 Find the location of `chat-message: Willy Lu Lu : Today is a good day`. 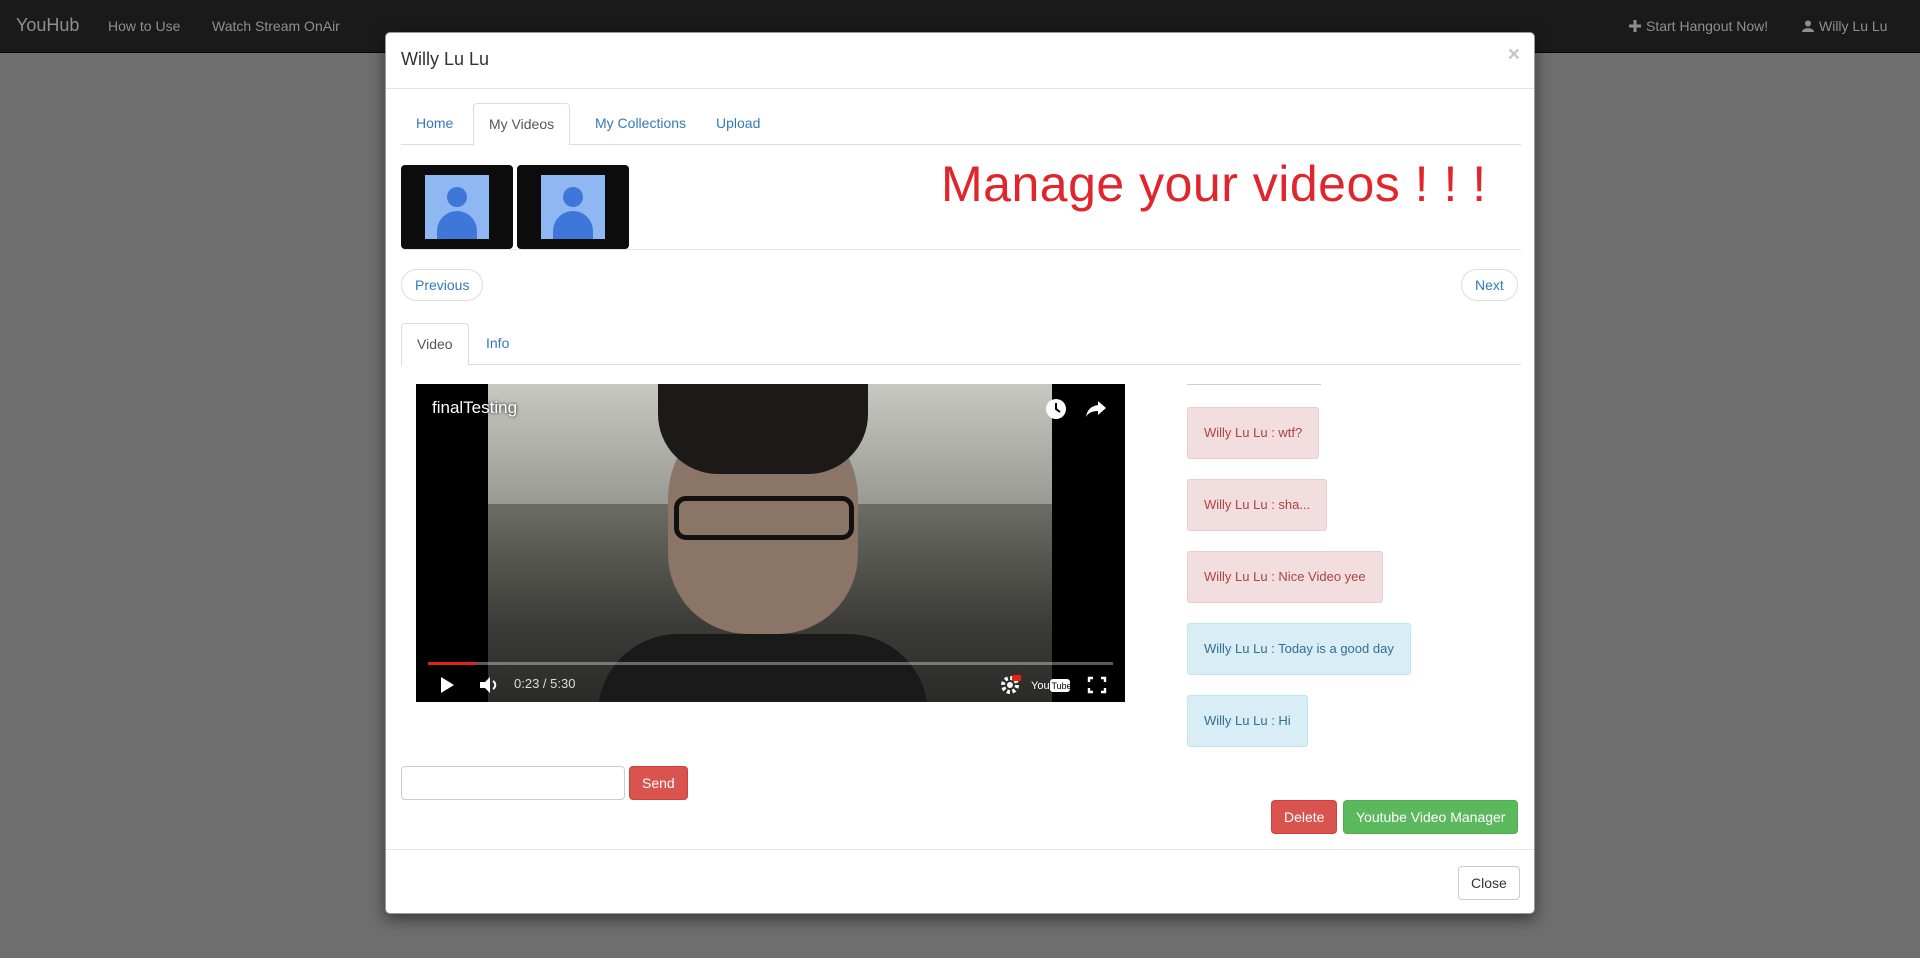

chat-message: Willy Lu Lu : Today is a good day is located at coordinates (1299, 649).